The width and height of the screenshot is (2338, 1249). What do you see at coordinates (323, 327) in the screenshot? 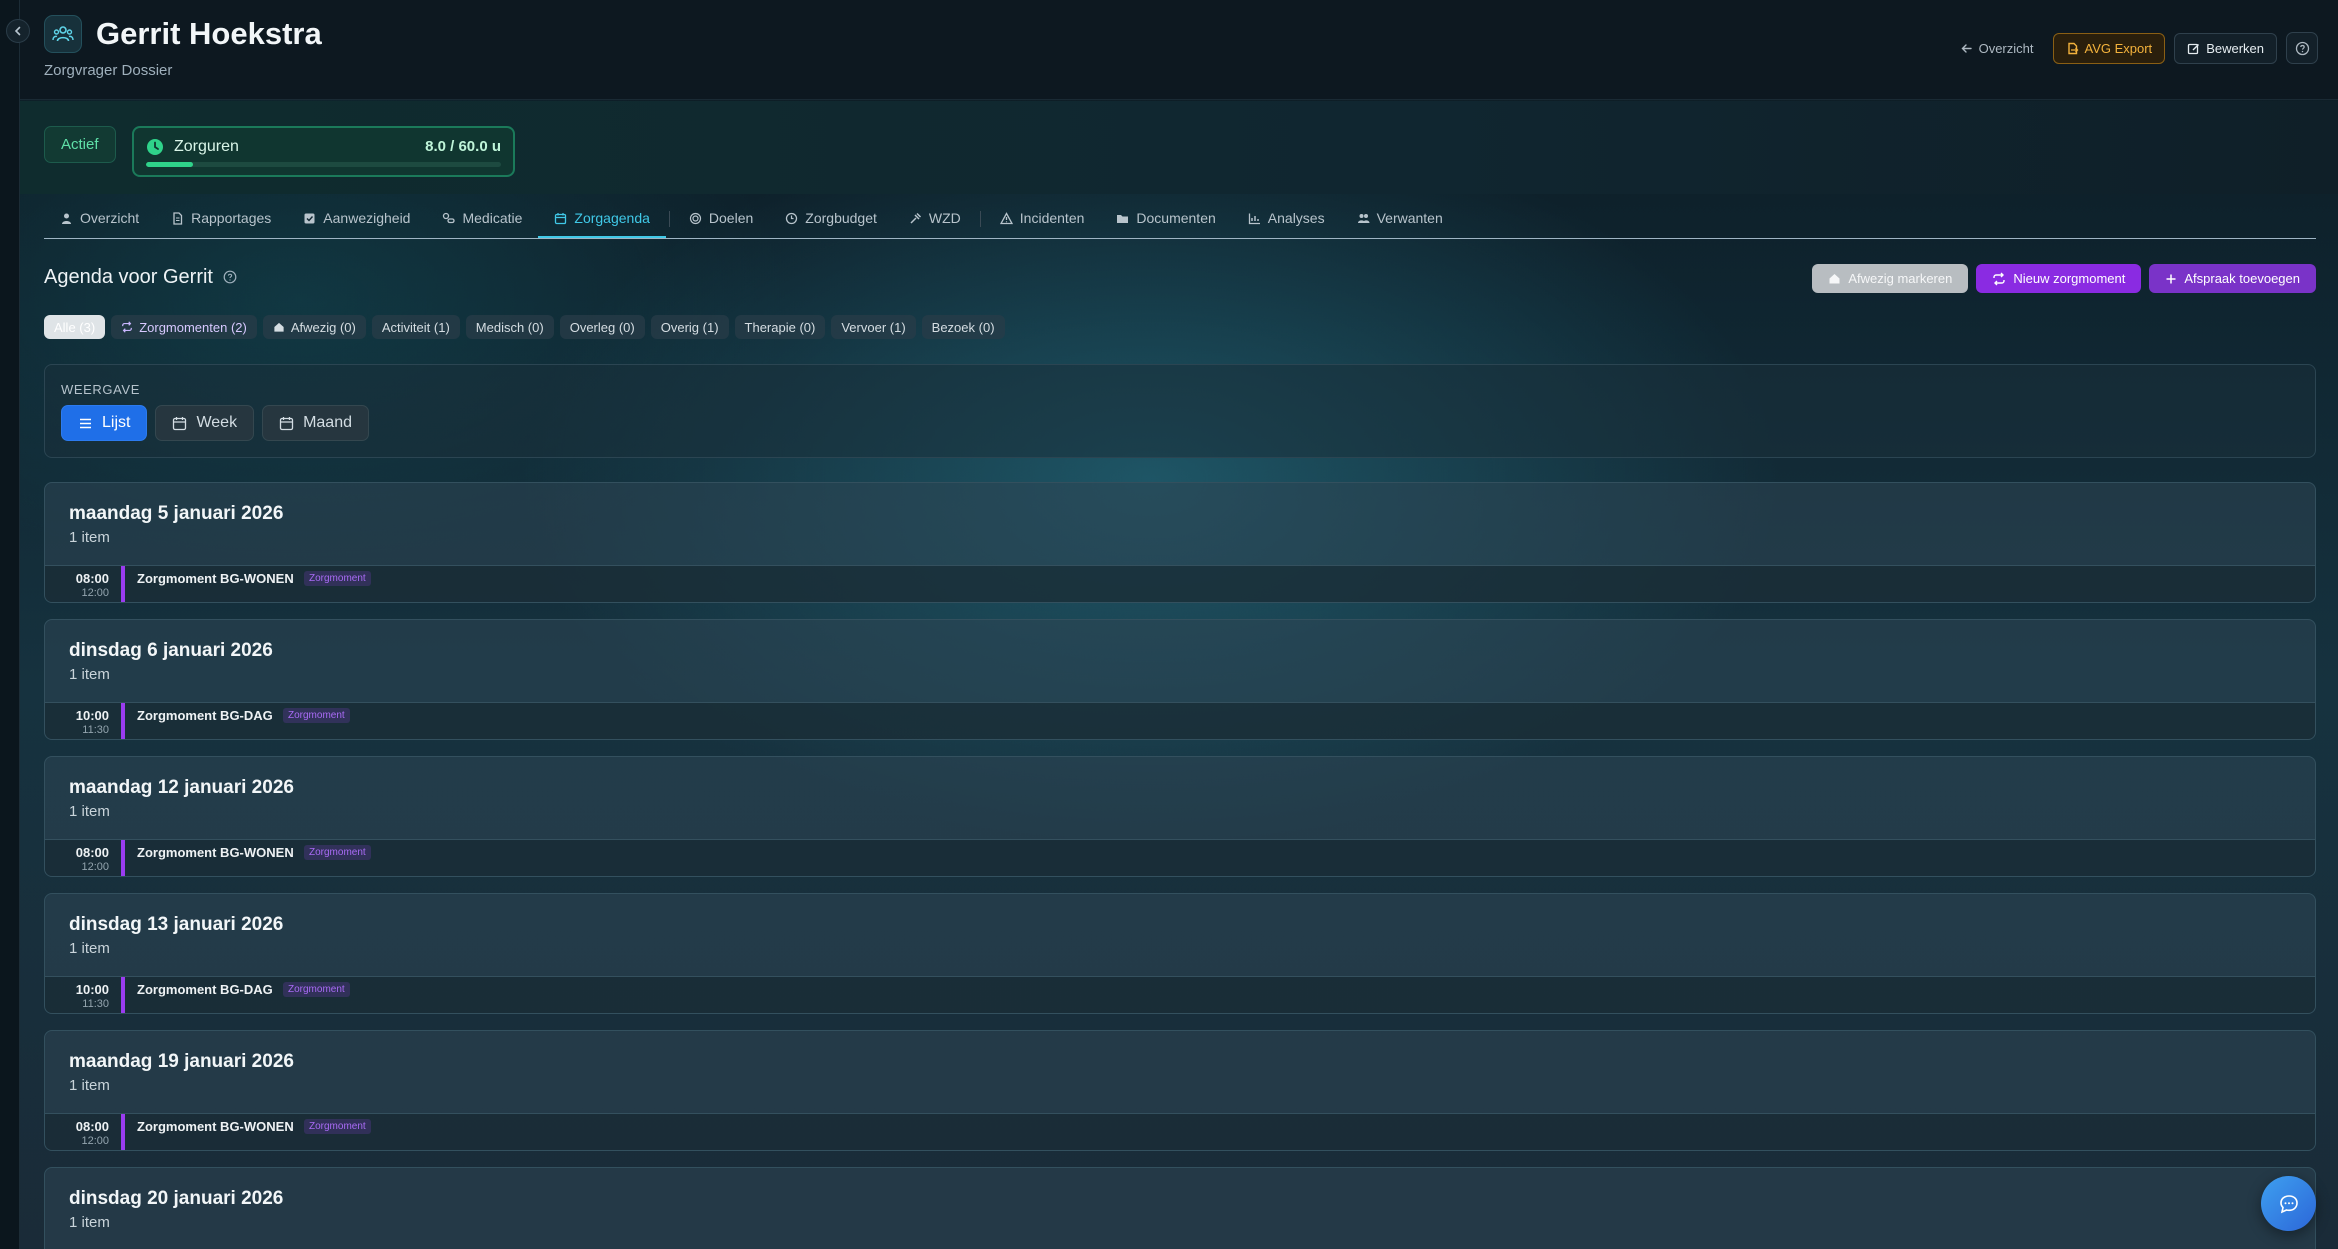
I see `filter-label: Afwezig (0)` at bounding box center [323, 327].